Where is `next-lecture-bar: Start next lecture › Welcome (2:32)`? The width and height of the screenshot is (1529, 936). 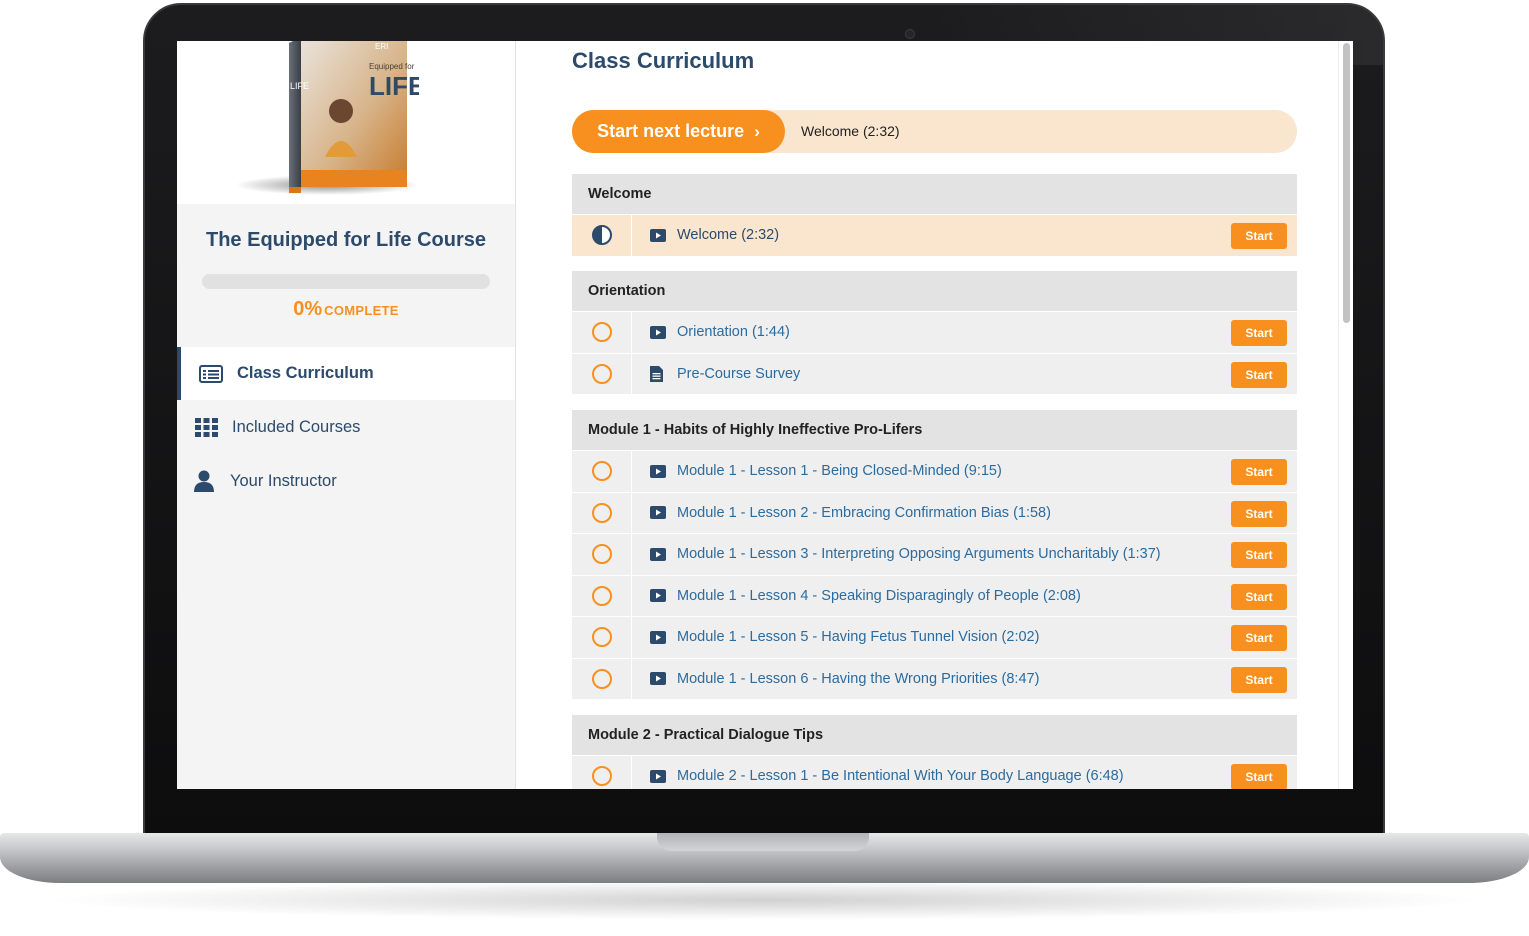
next-lecture-bar: Start next lecture › Welcome (2:32) is located at coordinates (934, 131).